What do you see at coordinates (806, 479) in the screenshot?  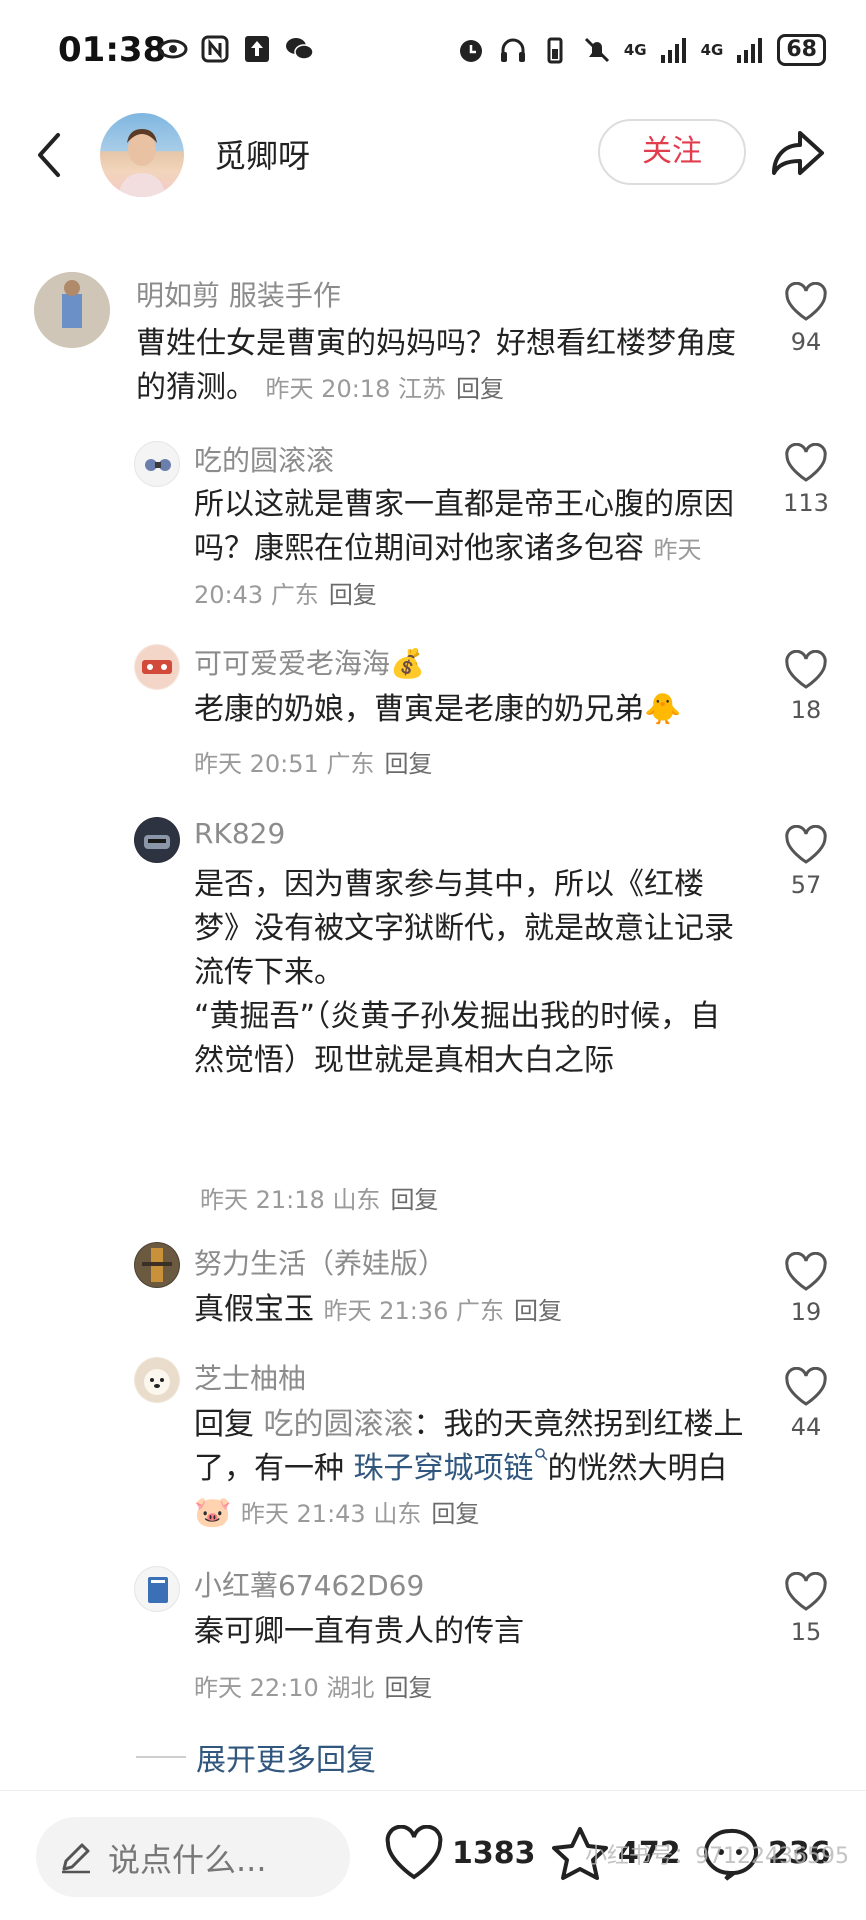 I see `like-button: 113` at bounding box center [806, 479].